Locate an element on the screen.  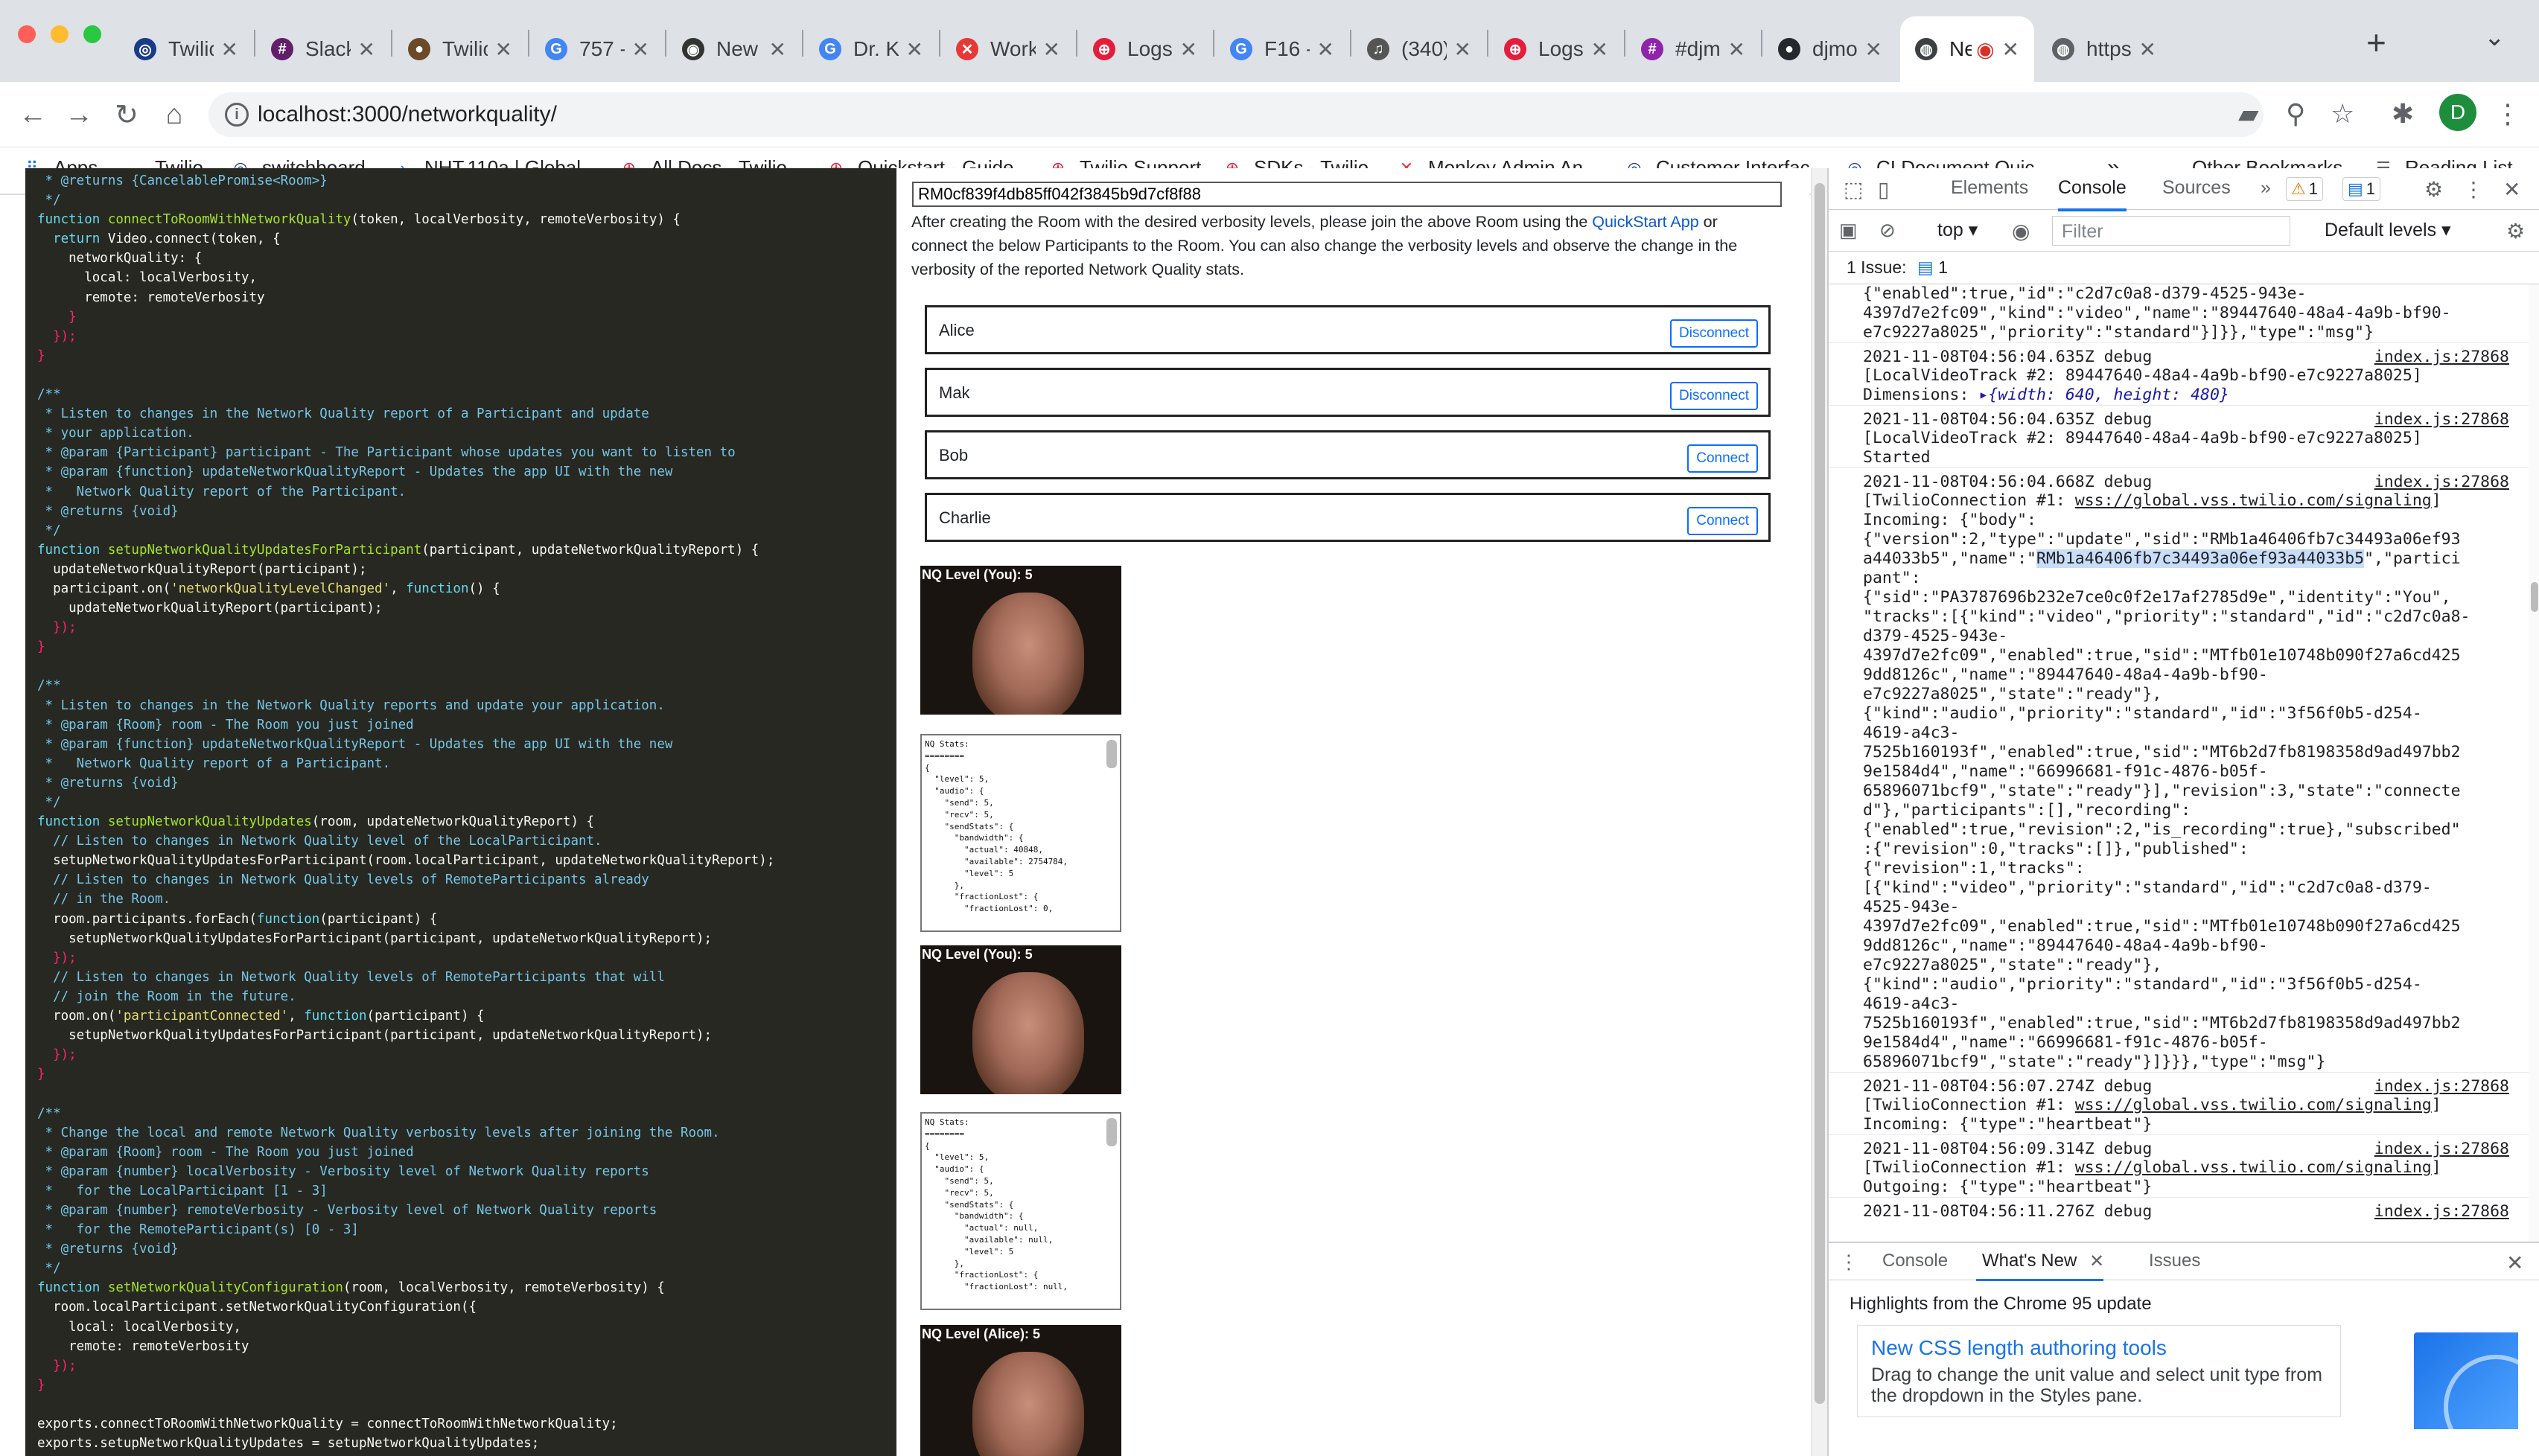
quickstart-link: QuickStart App is located at coordinates (1645, 222).